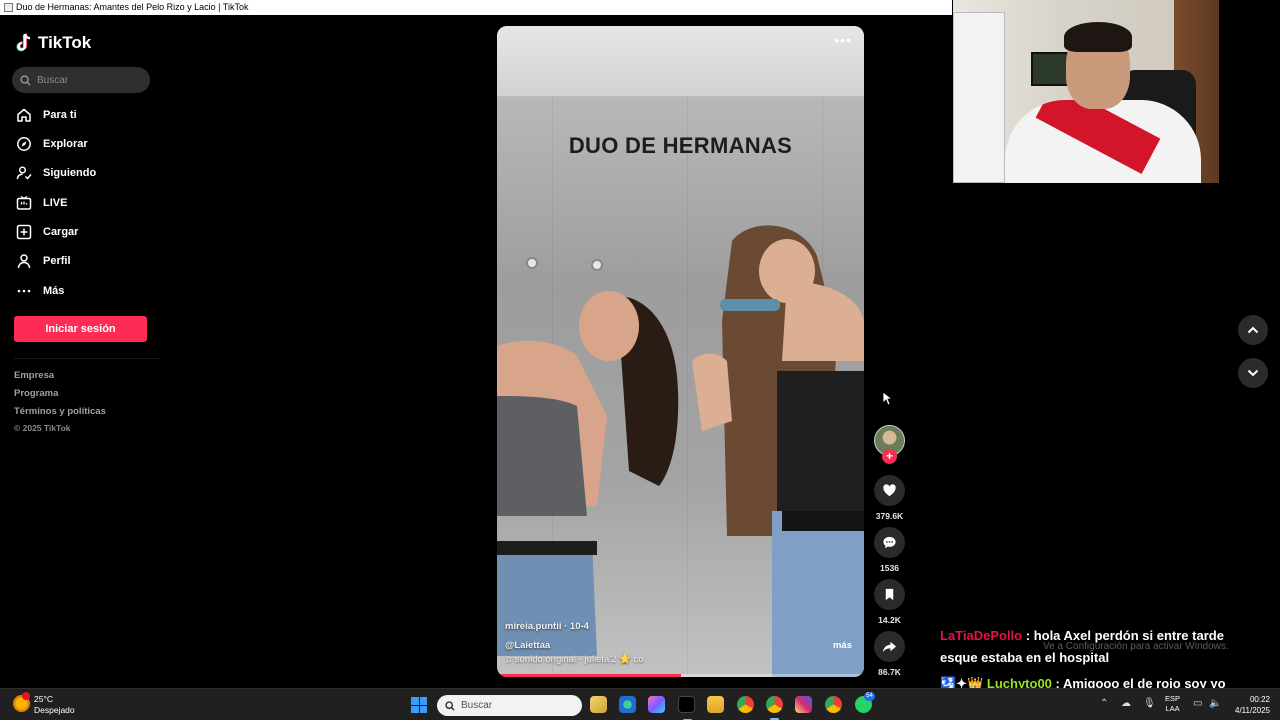 The height and width of the screenshot is (720, 1280). Describe the element at coordinates (574, 659) in the screenshot. I see `video-sound: ♫ sonido original - julieta'2 ⭐ co` at that location.